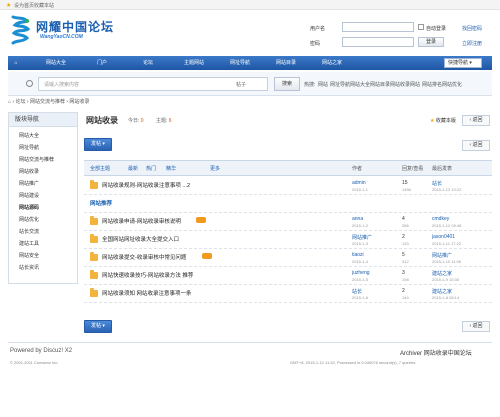  What do you see at coordinates (164, 121) in the screenshot?
I see `topic-count: 主题: 6` at bounding box center [164, 121].